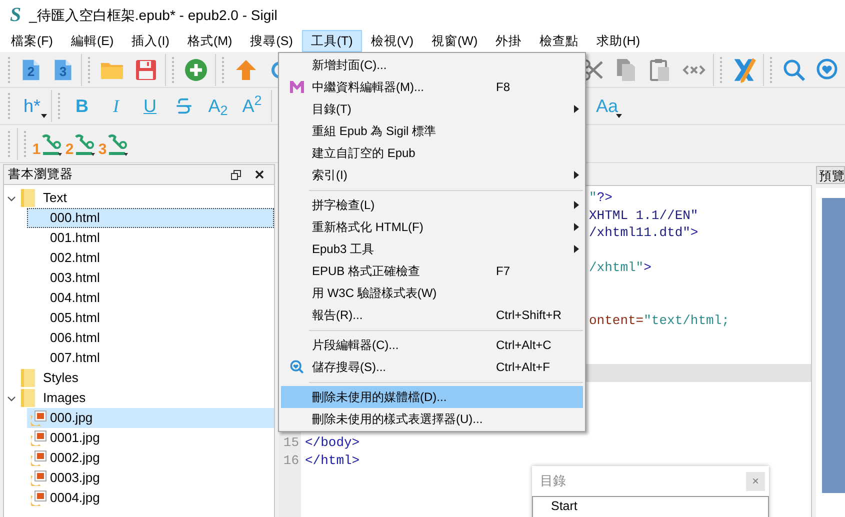 Image resolution: width=845 pixels, height=517 pixels. What do you see at coordinates (432, 205) in the screenshot?
I see `menu-item: 拼字檢查(L)` at bounding box center [432, 205].